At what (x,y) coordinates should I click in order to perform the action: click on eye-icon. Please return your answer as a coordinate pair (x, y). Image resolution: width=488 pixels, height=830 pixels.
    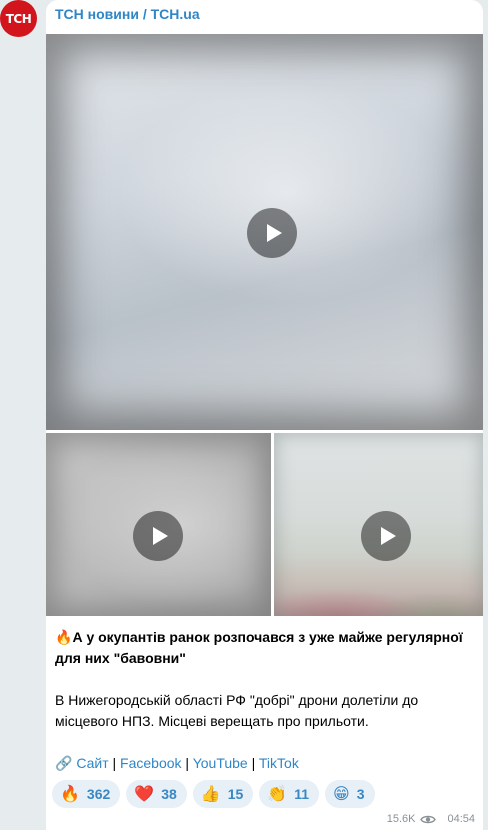
    Looking at the image, I should click on (428, 819).